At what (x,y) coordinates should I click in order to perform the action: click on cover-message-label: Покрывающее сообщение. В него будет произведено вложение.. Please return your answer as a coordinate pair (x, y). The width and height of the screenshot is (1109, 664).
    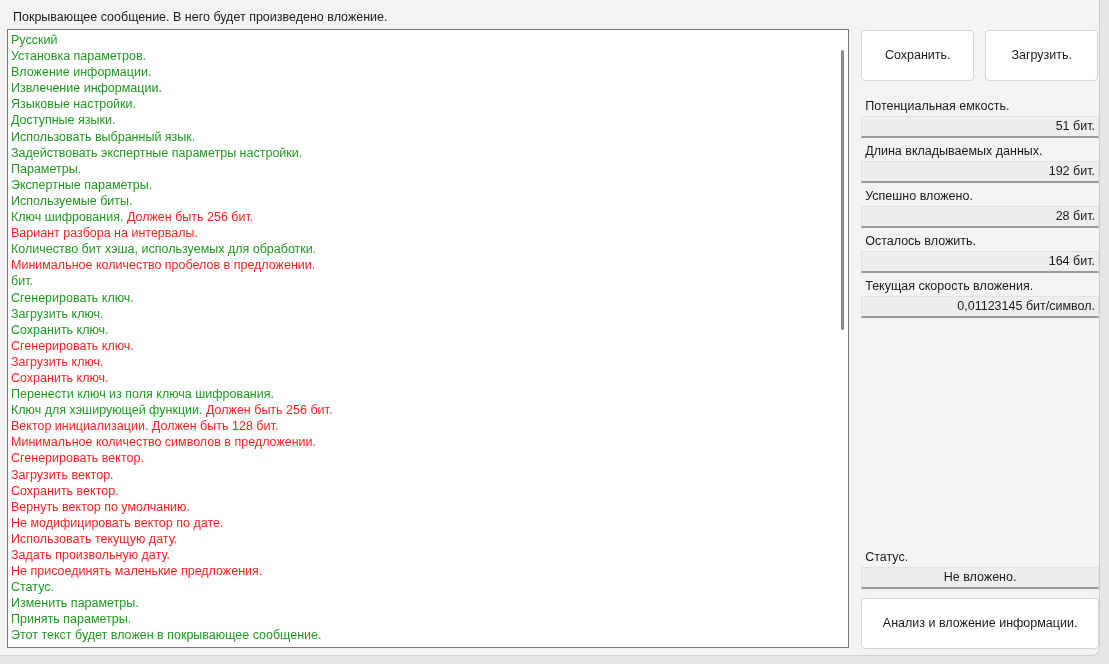
    Looking at the image, I should click on (201, 17).